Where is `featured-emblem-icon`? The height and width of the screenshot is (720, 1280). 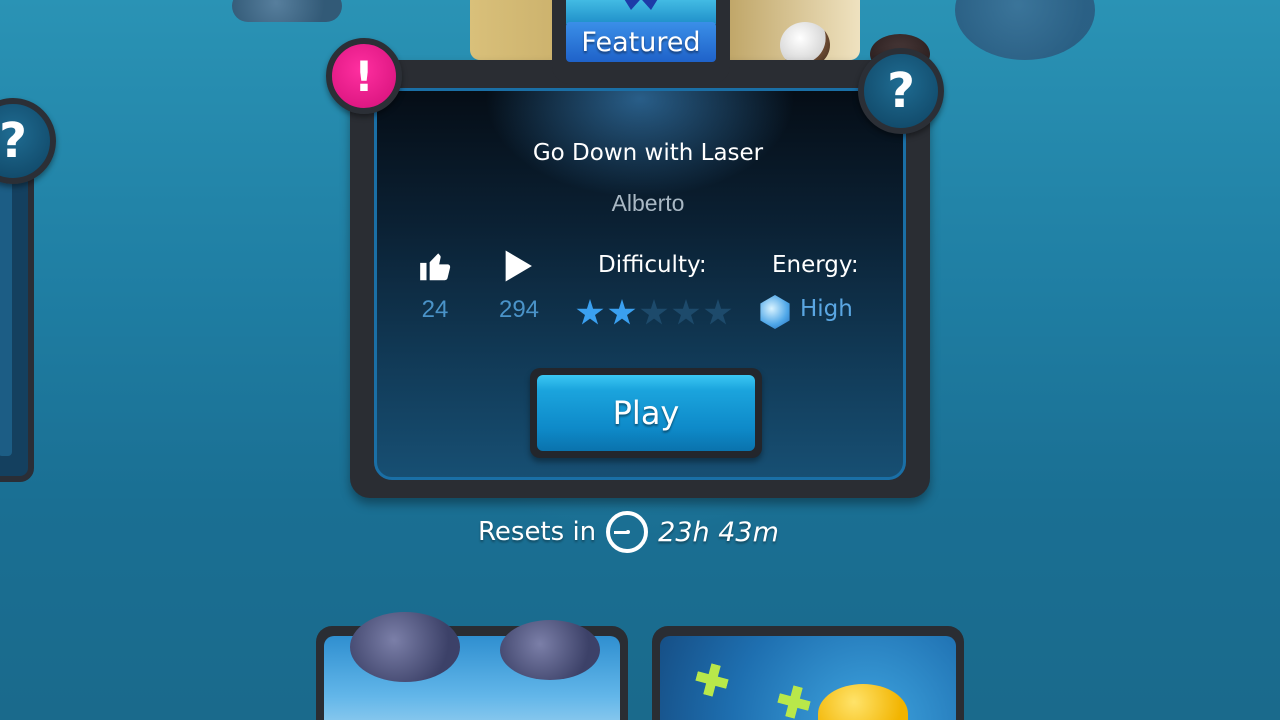
featured-emblem-icon is located at coordinates (641, 5).